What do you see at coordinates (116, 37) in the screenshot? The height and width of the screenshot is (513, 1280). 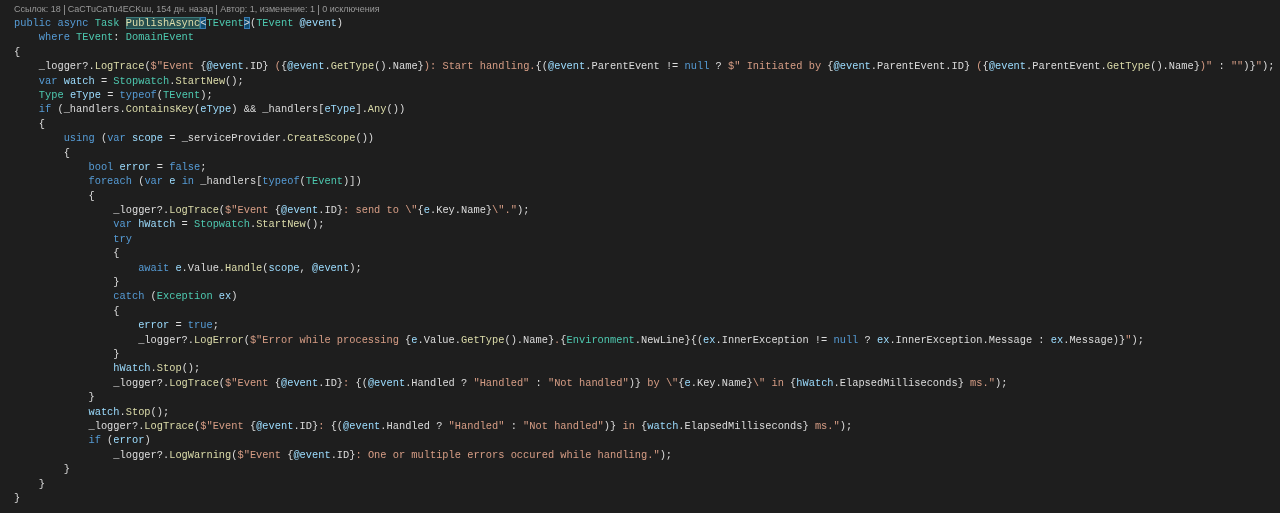 I see `code-line: where TEvent: DomainEvent` at bounding box center [116, 37].